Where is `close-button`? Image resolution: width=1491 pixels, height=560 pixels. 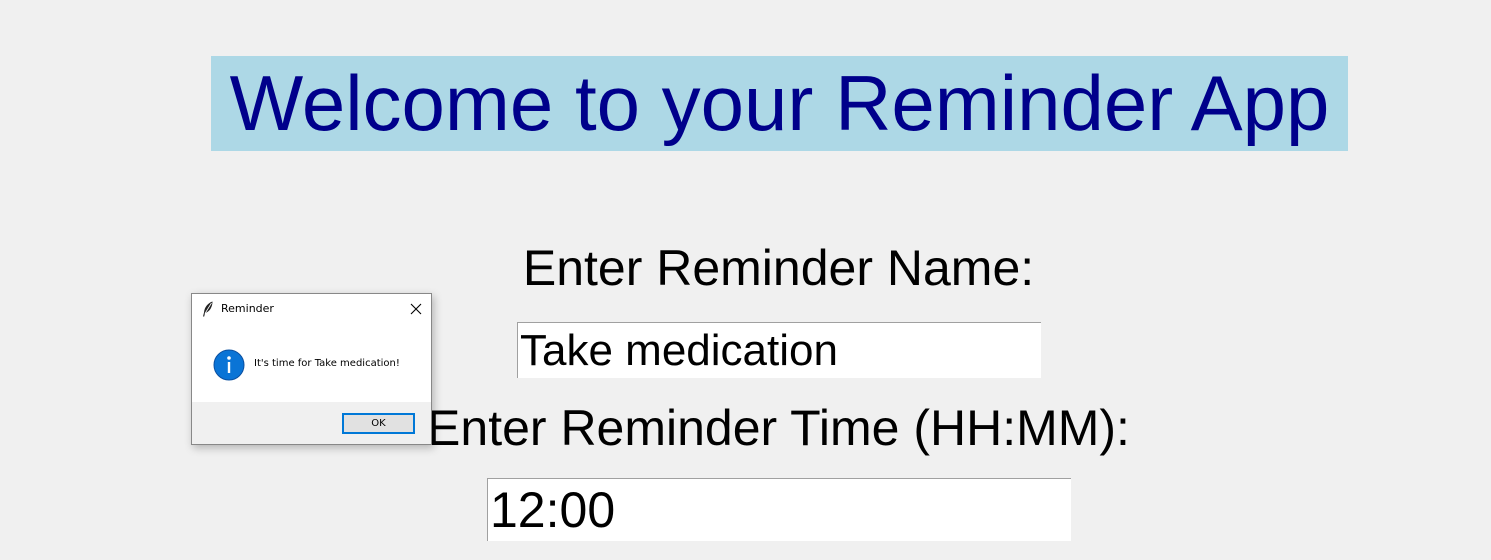
close-button is located at coordinates (416, 309).